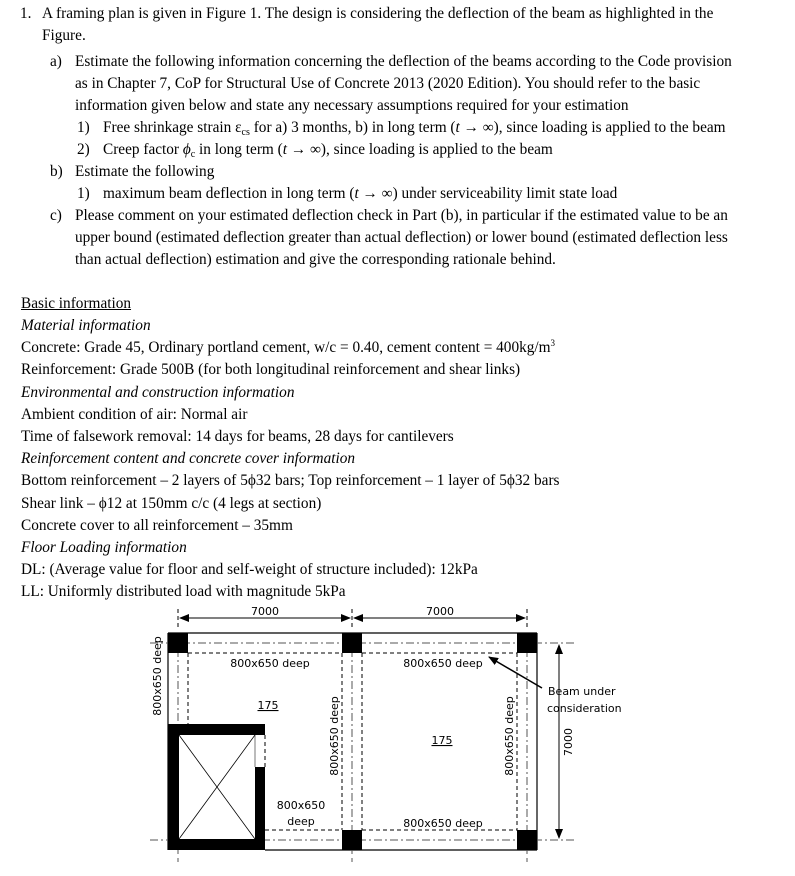 The height and width of the screenshot is (876, 795). I want to click on beam-label-mid-vertical: 800x650 deep, so click(334, 736).